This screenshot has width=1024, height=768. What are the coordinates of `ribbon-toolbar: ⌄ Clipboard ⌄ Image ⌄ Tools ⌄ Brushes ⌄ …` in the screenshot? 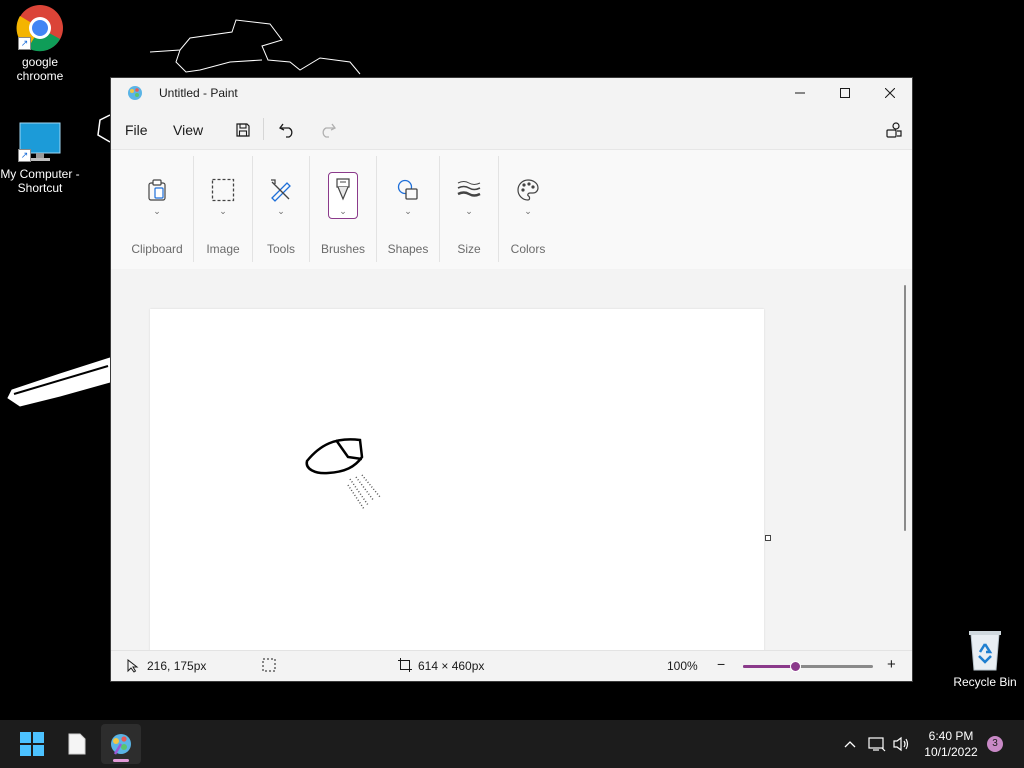 It's located at (511, 209).